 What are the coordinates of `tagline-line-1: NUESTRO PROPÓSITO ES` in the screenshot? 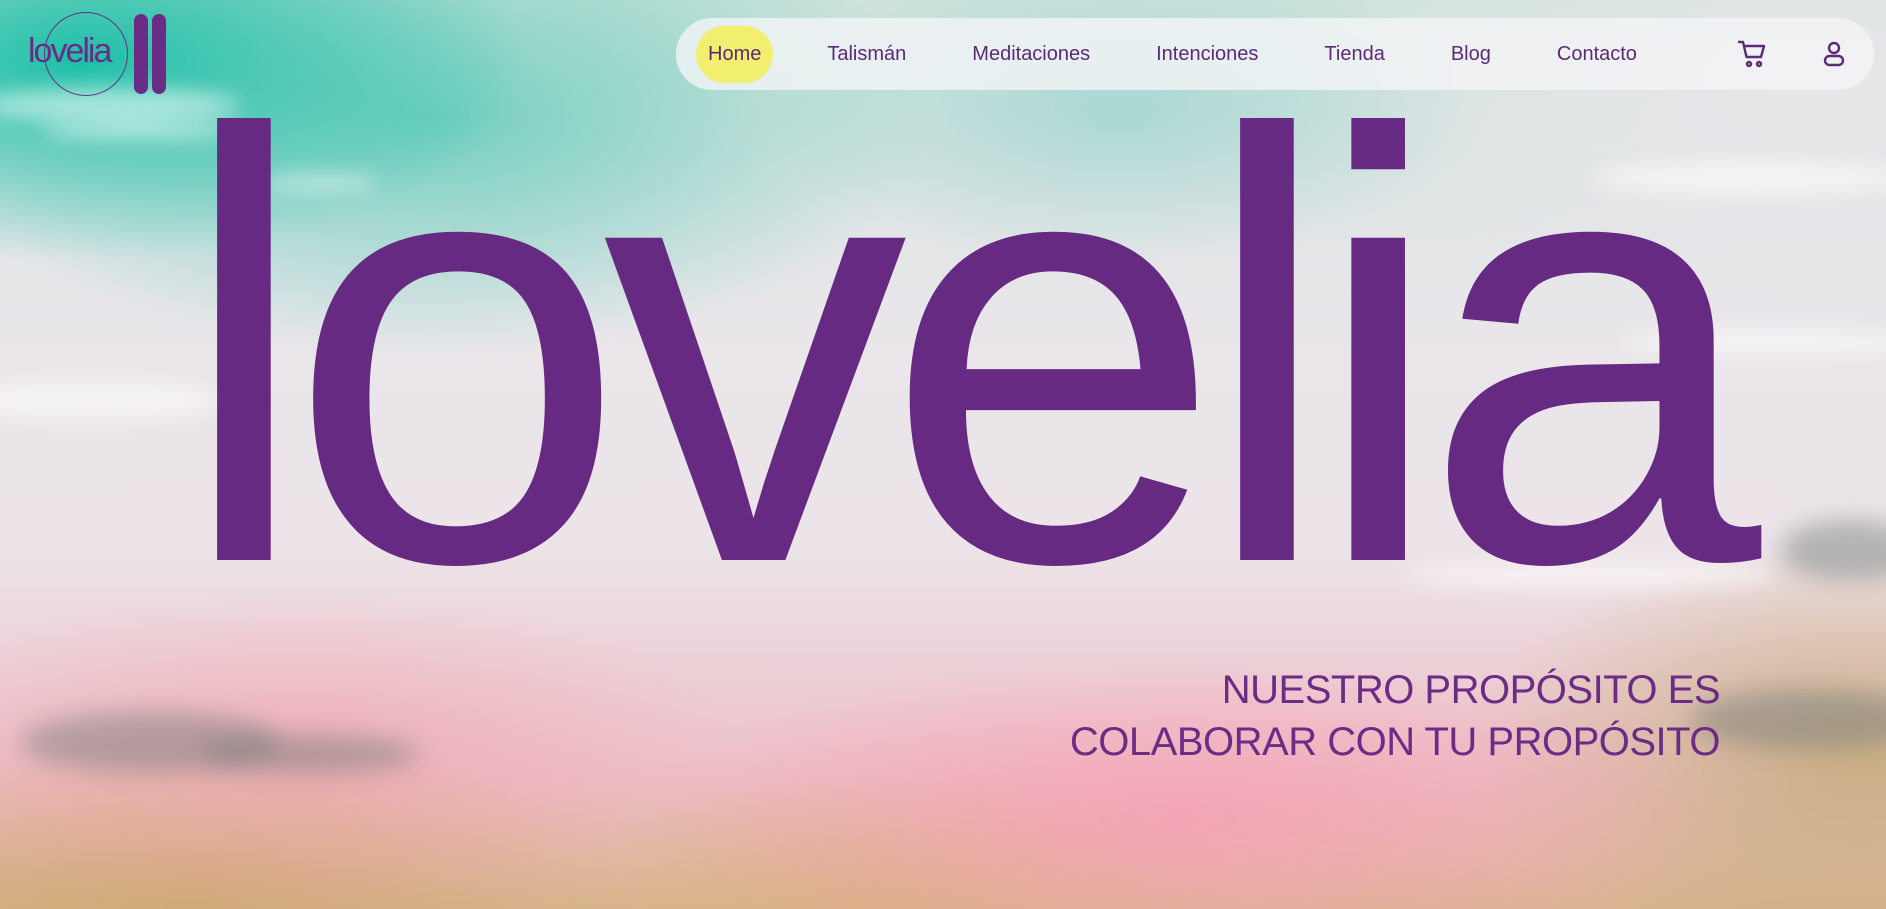 It's located at (1471, 690).